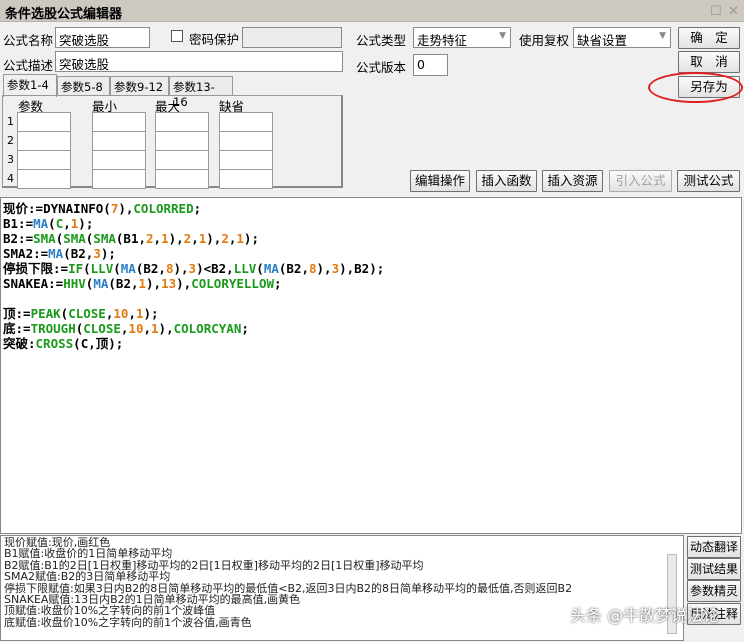 The height and width of the screenshot is (642, 744). Describe the element at coordinates (716, 11) in the screenshot. I see `maximize-icon: ☐` at that location.